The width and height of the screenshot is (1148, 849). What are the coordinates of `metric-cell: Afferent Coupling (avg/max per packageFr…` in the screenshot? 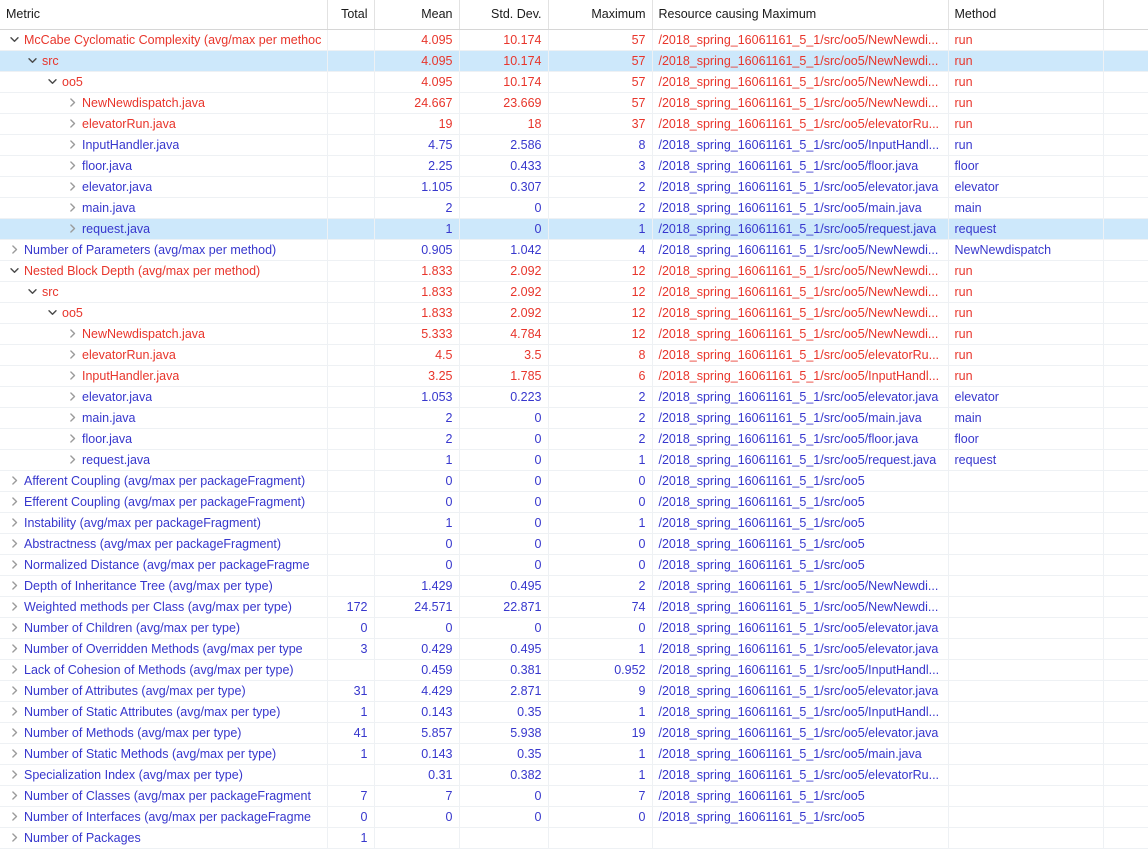 It's located at (164, 481).